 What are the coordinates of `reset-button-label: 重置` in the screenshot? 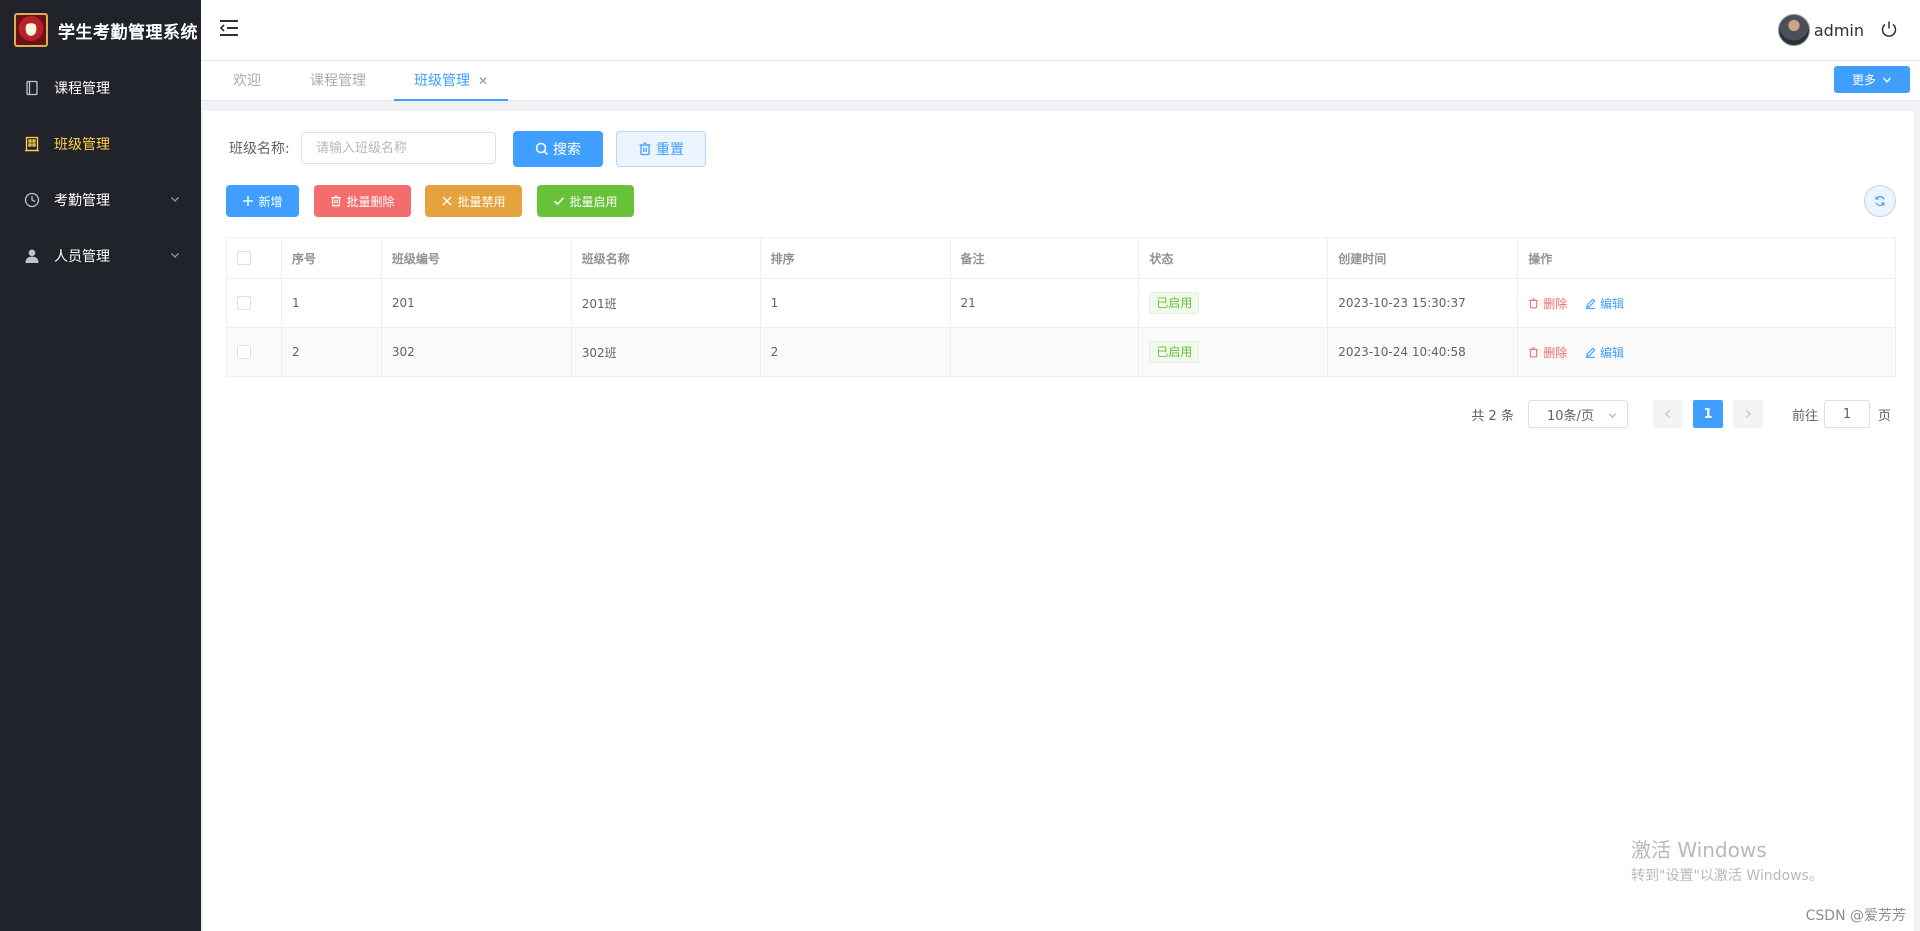 It's located at (670, 150).